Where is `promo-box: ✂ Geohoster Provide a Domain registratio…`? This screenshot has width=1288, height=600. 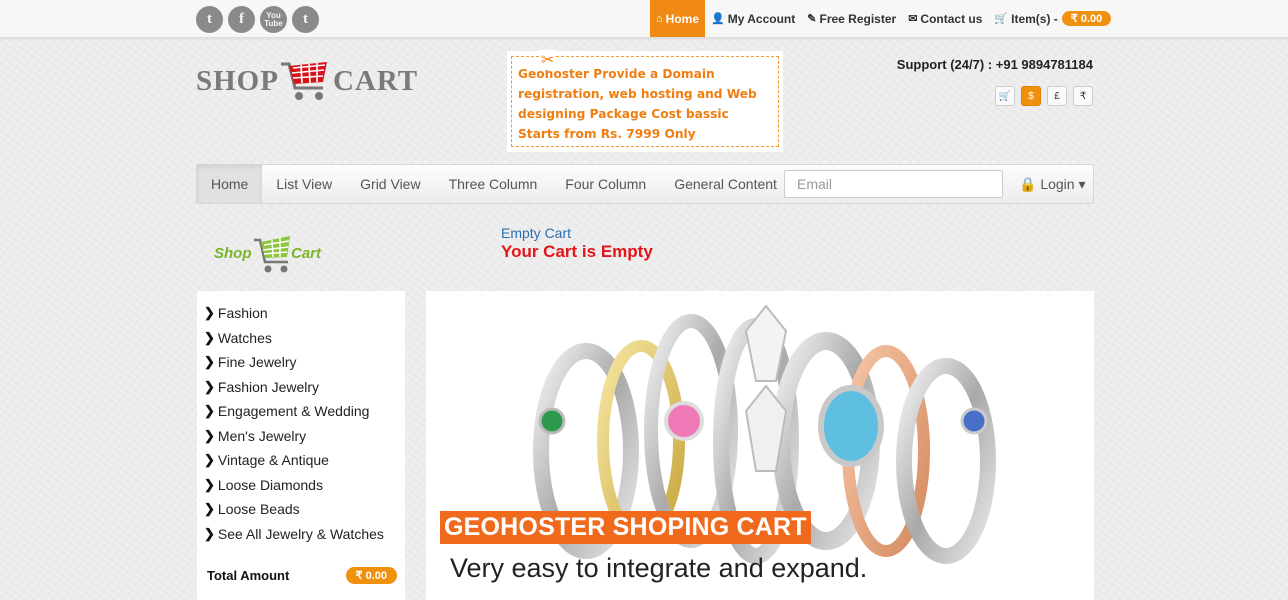 promo-box: ✂ Geohoster Provide a Domain registratio… is located at coordinates (645, 101).